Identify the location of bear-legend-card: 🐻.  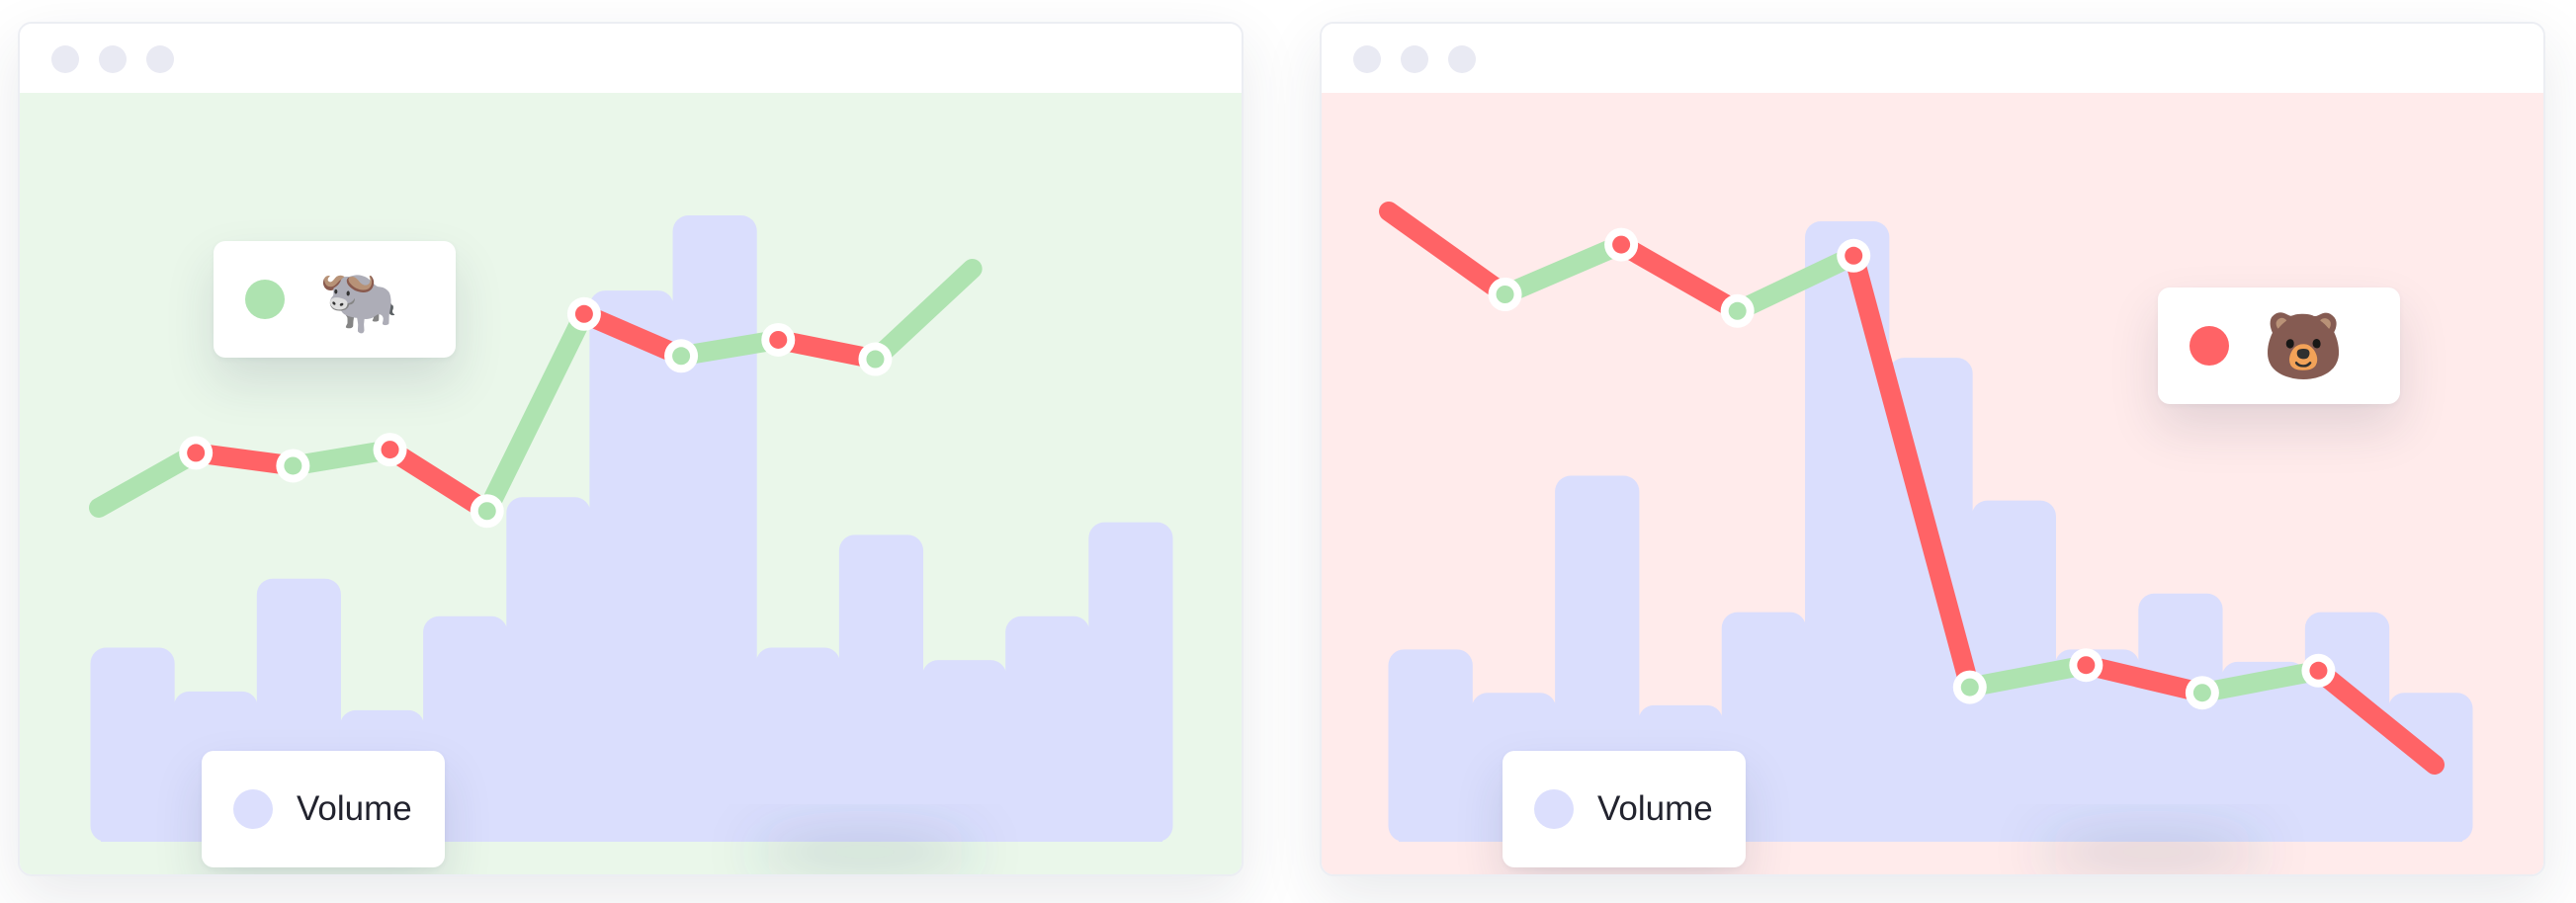
(2279, 345).